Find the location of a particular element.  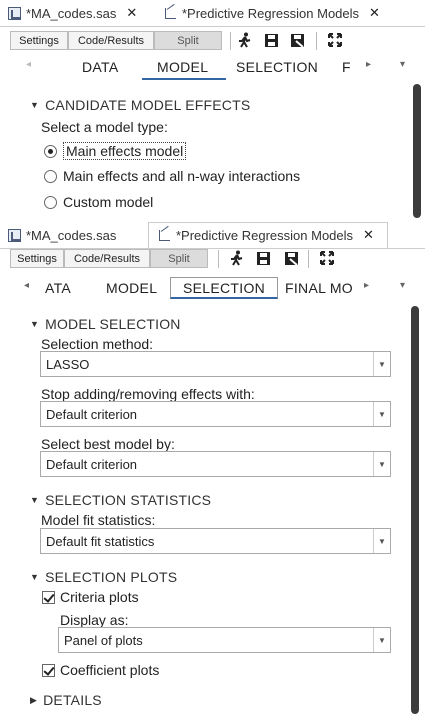

active-tab-indicator is located at coordinates (184, 79).